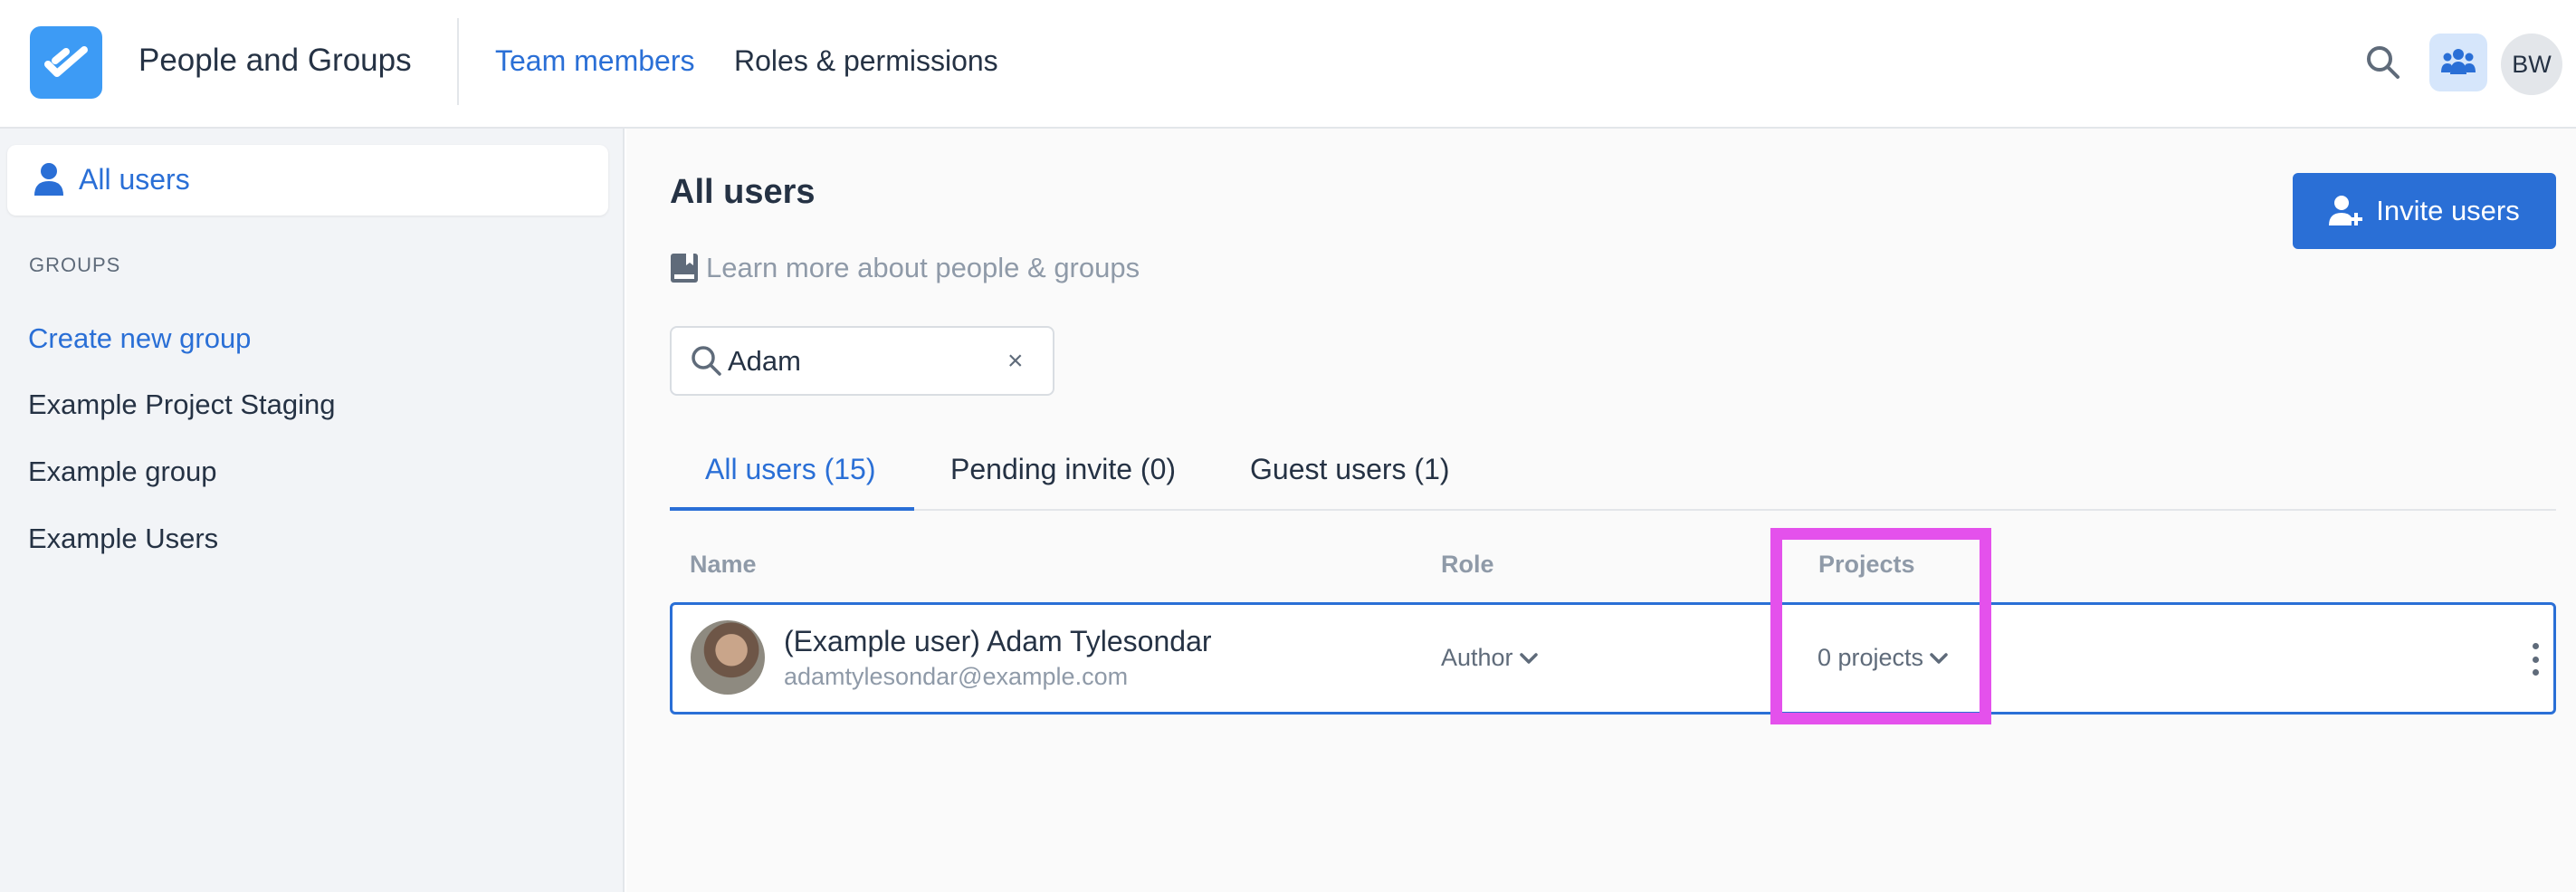  What do you see at coordinates (923, 267) in the screenshot?
I see `learn-more-text: Learn more about people & groups` at bounding box center [923, 267].